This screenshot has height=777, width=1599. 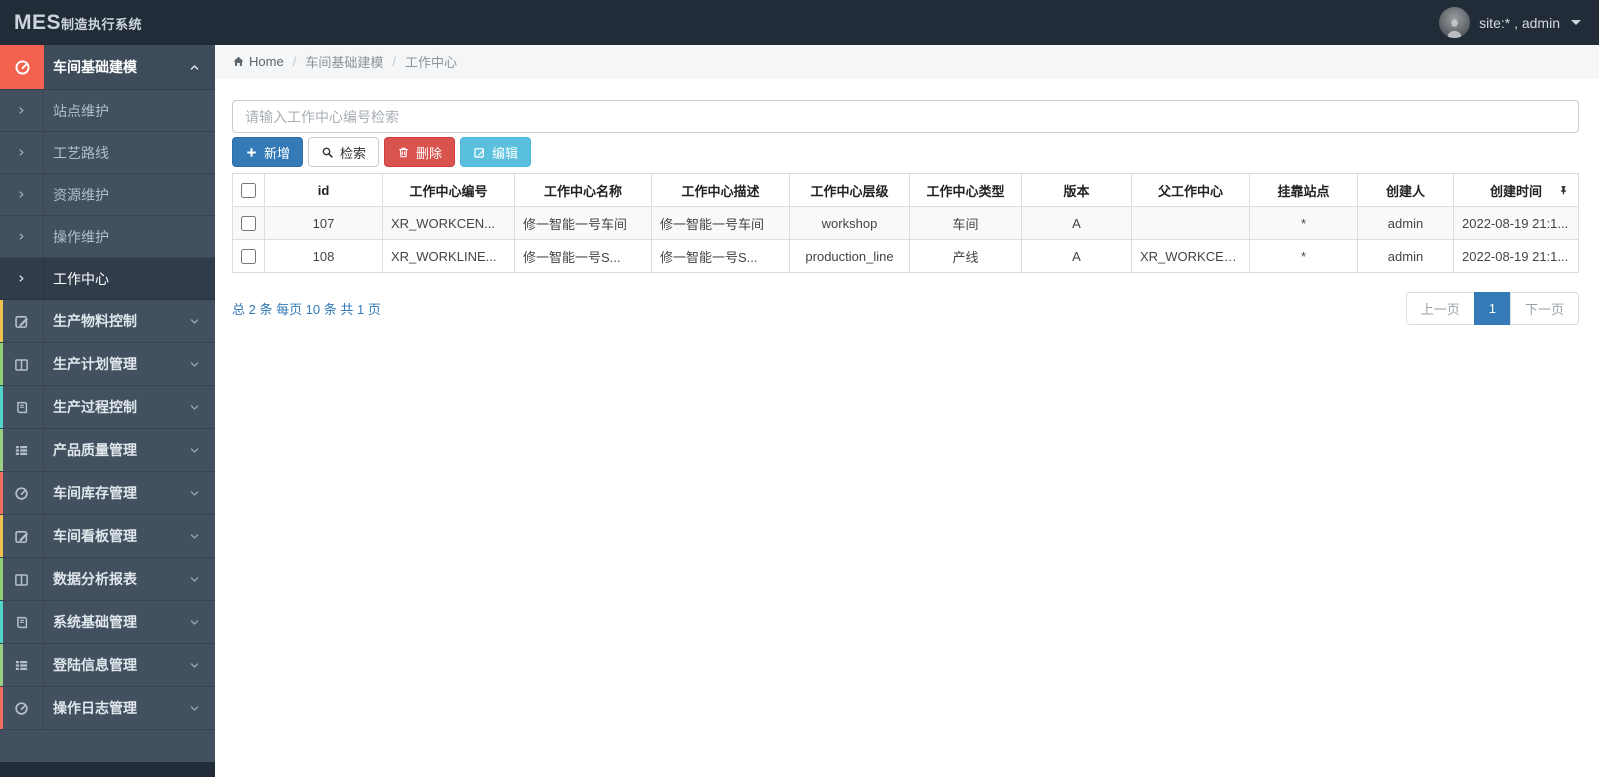 I want to click on sidebar-item-quality-management: 产品质量管理, so click(x=107, y=450).